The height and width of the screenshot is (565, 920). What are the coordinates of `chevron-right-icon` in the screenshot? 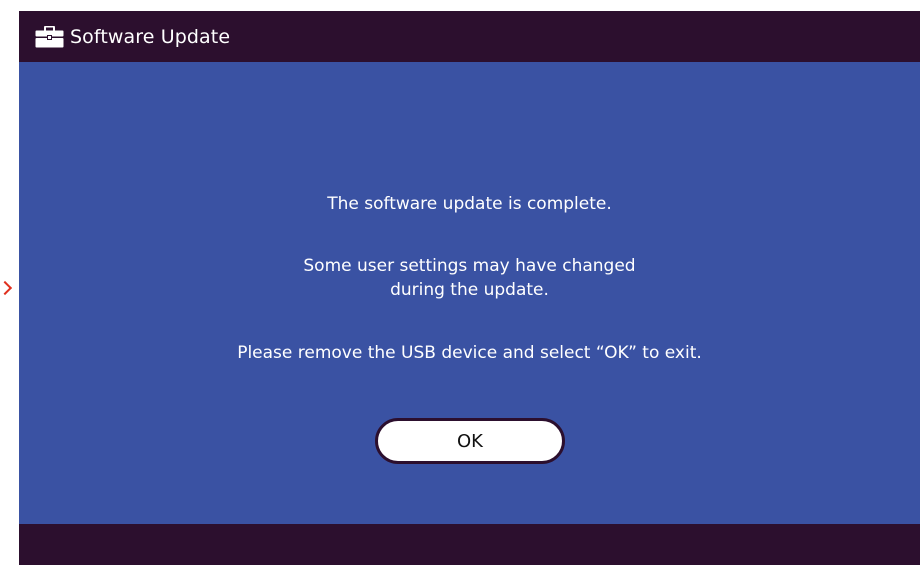 It's located at (6, 288).